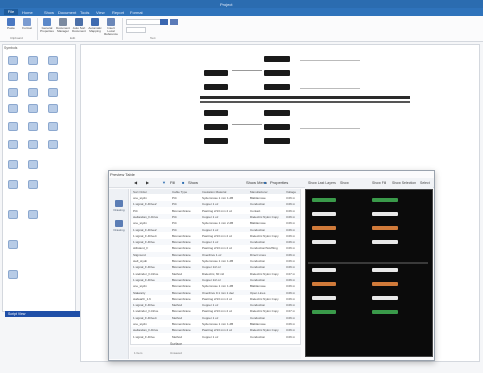 The width and height of the screenshot is (483, 373). I want to click on menu-format: Format, so click(136, 12).